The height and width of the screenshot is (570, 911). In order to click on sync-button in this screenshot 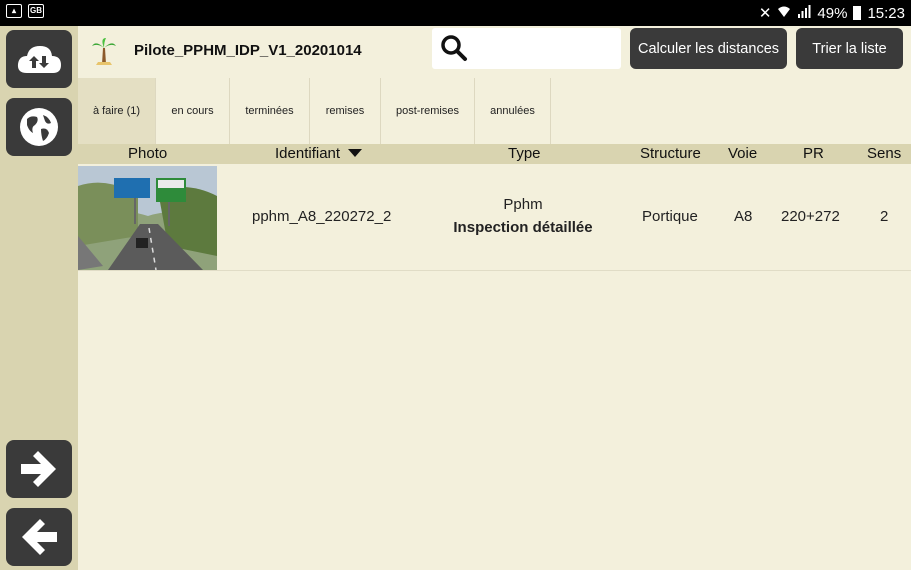, I will do `click(39, 59)`.